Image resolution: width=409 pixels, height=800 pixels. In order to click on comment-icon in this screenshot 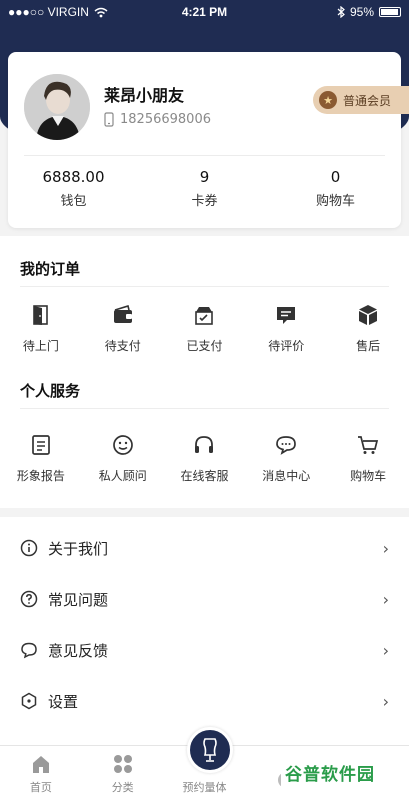, I will do `click(286, 315)`.